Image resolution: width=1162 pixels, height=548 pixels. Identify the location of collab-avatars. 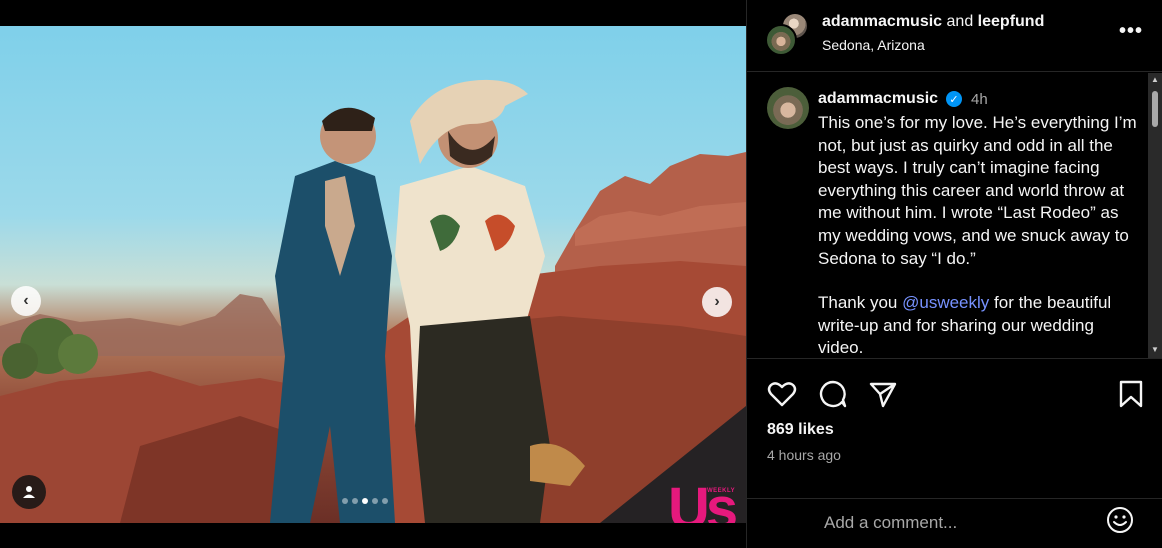
(787, 34).